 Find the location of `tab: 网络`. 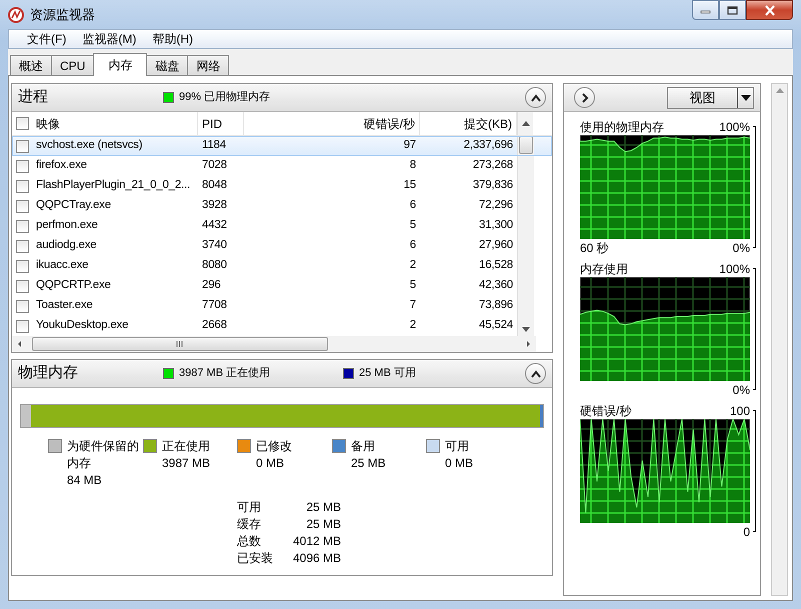

tab: 网络 is located at coordinates (208, 65).